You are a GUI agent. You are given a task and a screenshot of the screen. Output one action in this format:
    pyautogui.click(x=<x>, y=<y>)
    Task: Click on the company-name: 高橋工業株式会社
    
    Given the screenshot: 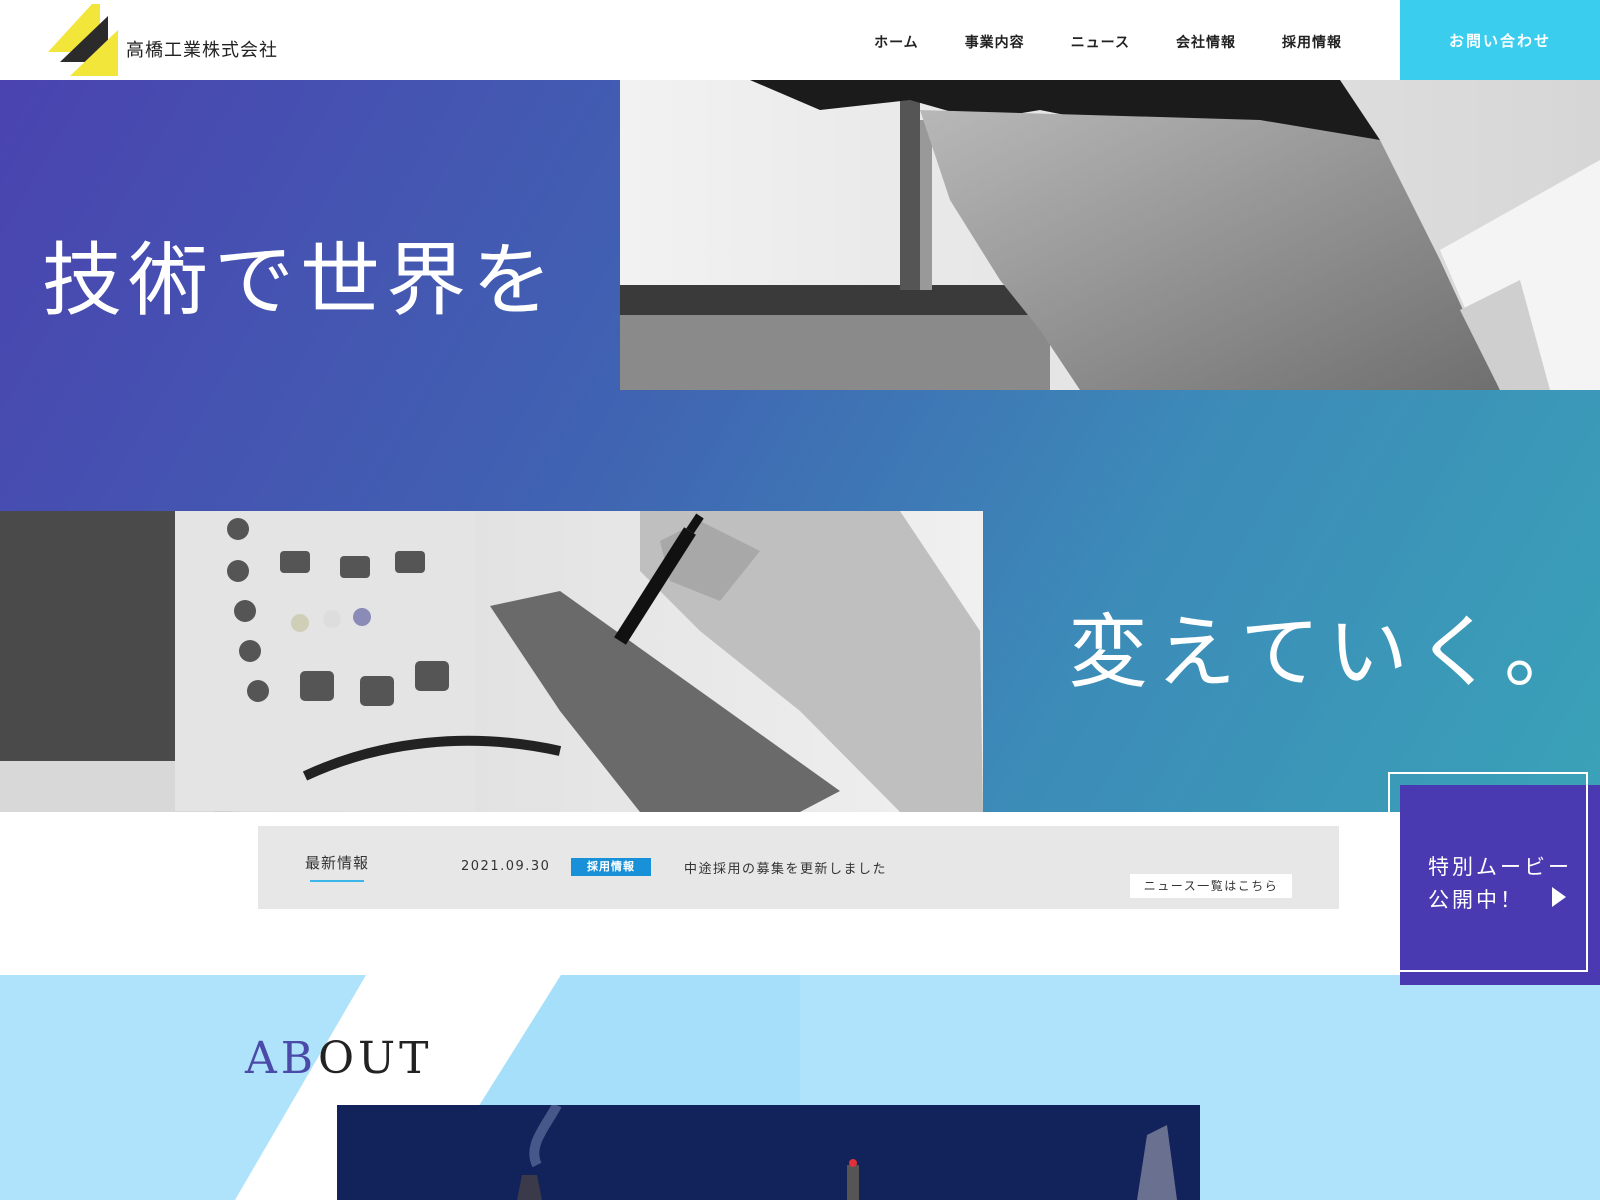 What is the action you would take?
    pyautogui.click(x=202, y=49)
    